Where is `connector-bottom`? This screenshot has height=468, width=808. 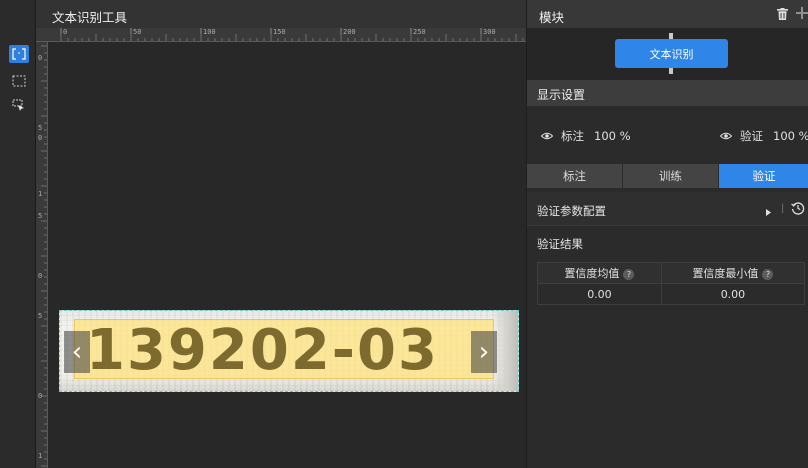
connector-bottom is located at coordinates (671, 71).